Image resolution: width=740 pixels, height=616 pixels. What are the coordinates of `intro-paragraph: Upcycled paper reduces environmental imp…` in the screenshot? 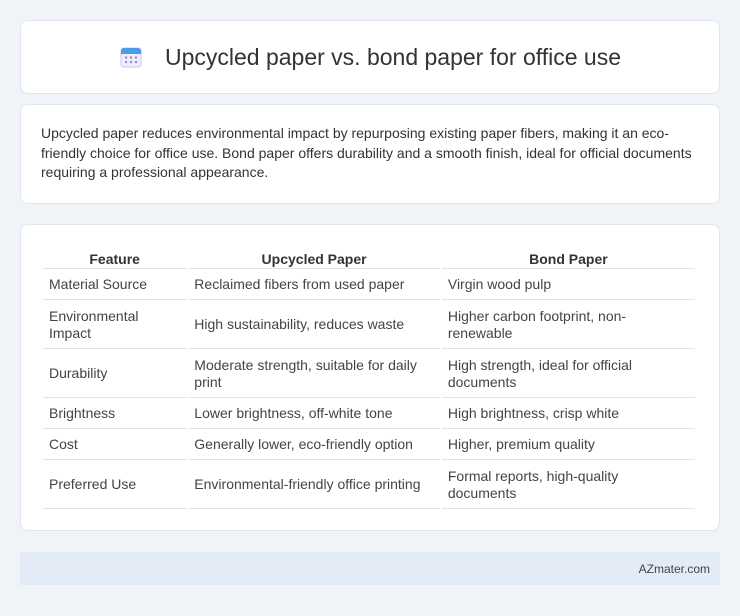 It's located at (366, 152).